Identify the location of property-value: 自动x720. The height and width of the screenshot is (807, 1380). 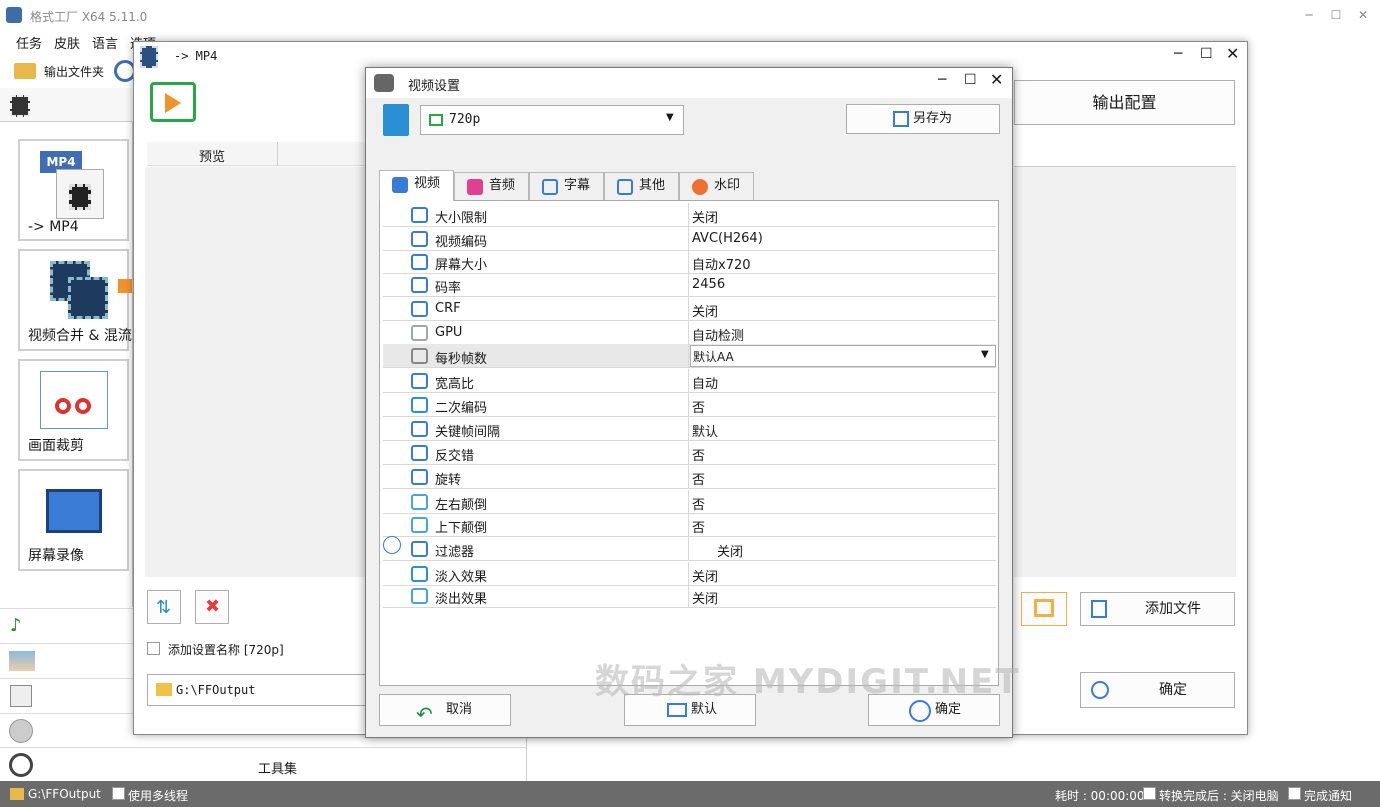
(721, 263).